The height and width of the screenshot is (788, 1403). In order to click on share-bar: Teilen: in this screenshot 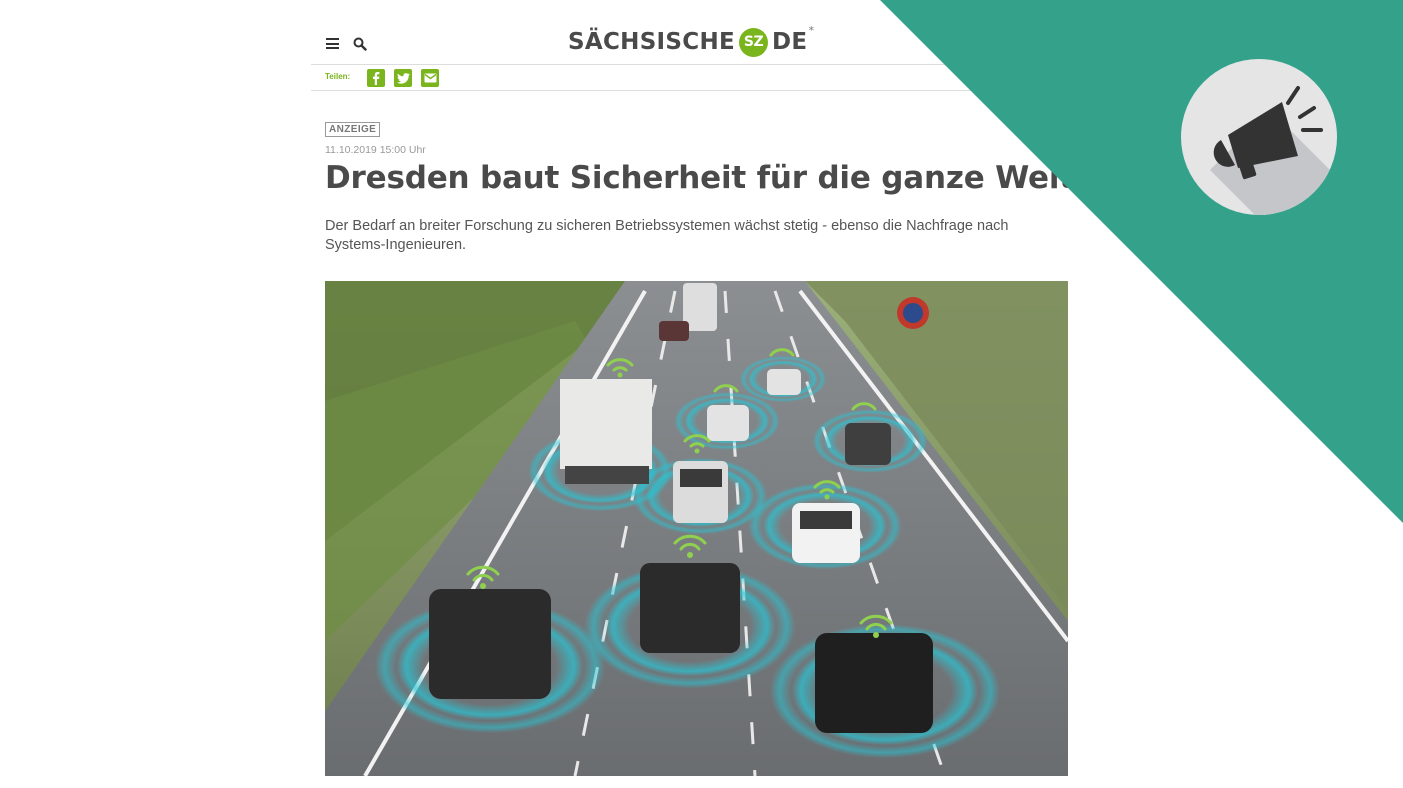, I will do `click(697, 78)`.